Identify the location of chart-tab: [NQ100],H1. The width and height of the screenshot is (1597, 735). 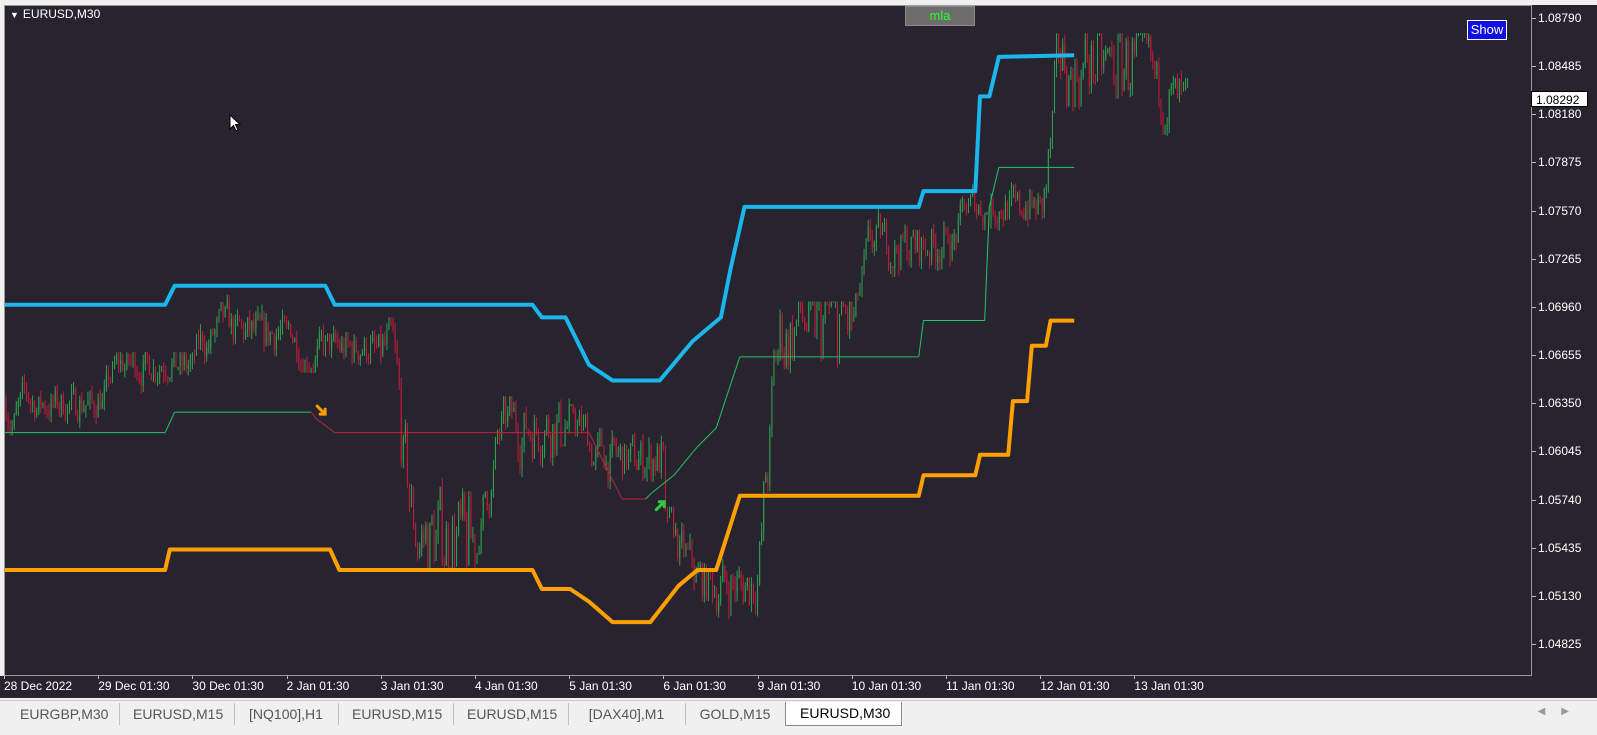
(286, 714).